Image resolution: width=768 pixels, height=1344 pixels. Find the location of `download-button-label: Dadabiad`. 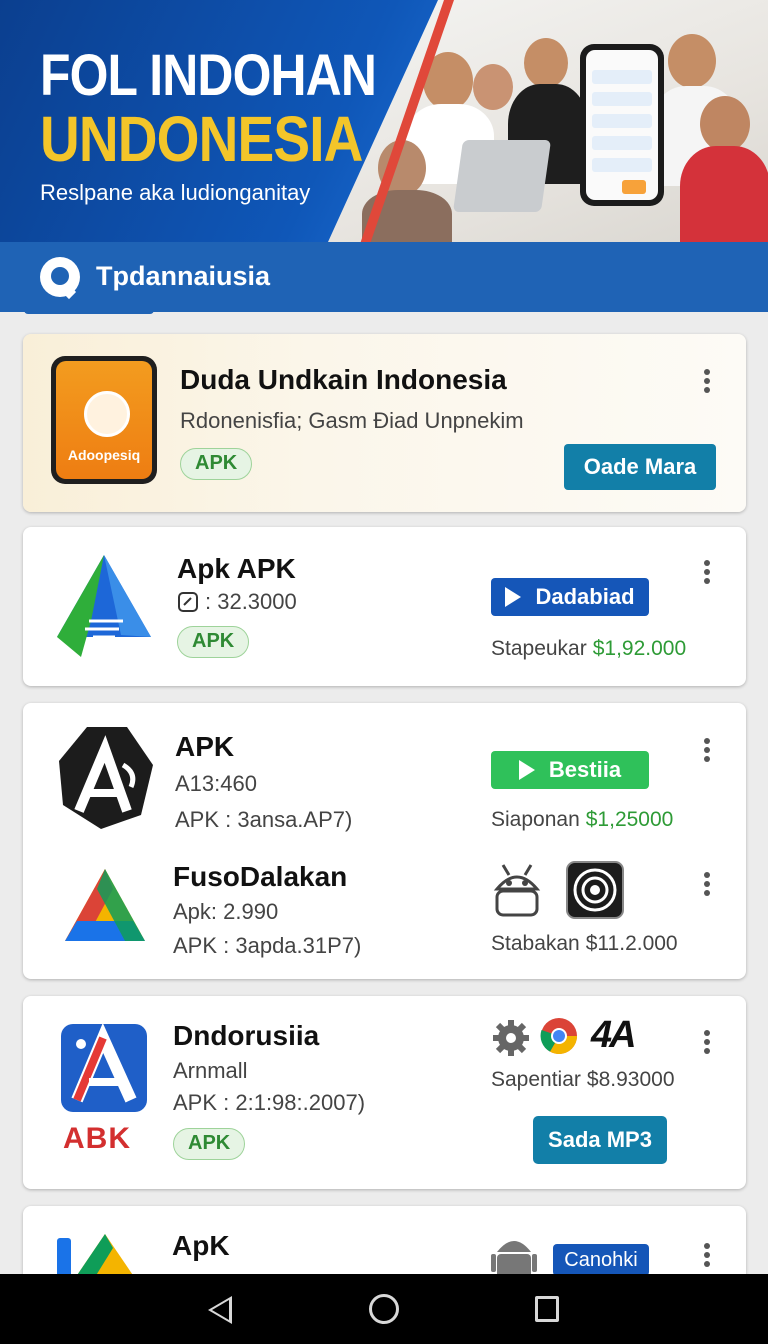

download-button-label: Dadabiad is located at coordinates (585, 596).